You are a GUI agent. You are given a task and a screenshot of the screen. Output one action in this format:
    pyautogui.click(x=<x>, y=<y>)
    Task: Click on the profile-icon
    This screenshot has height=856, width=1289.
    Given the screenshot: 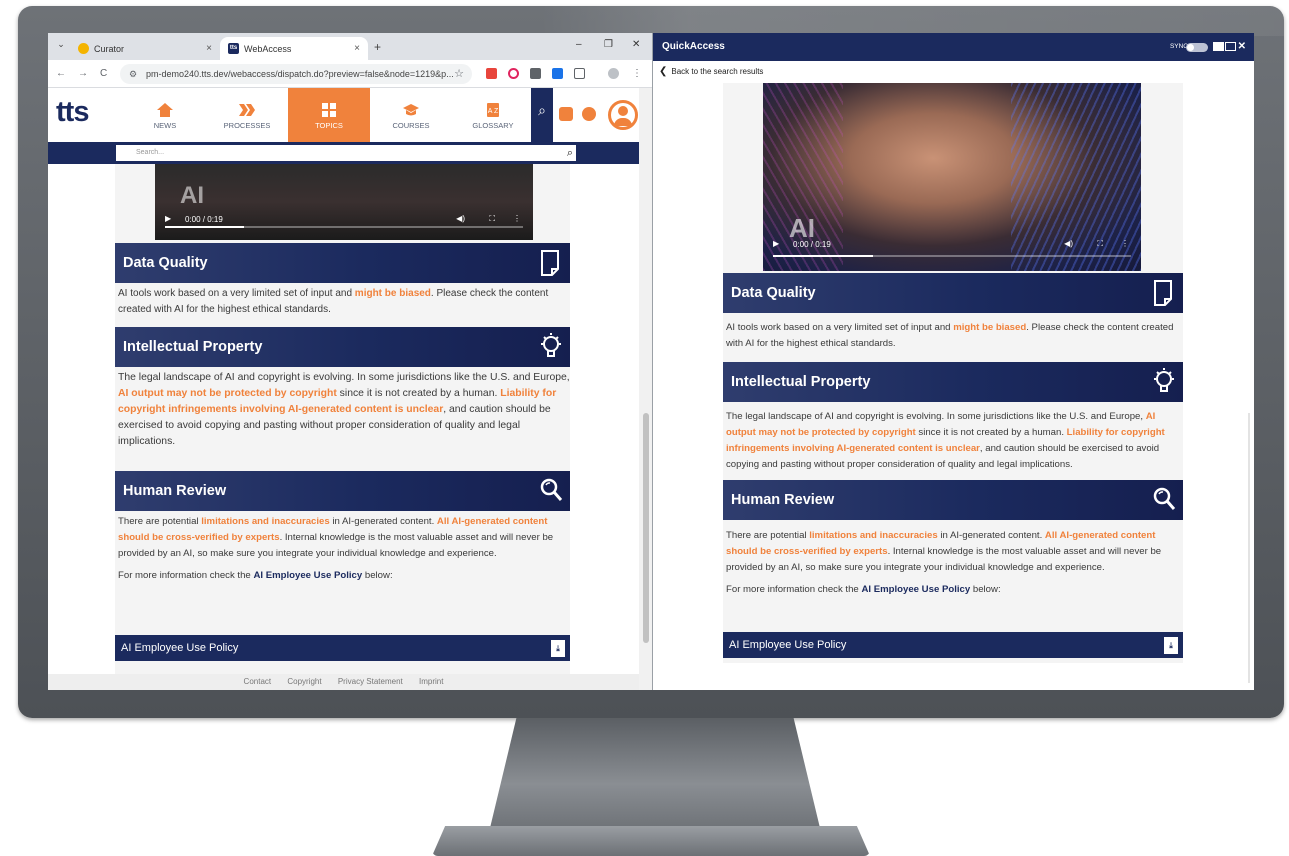 What is the action you would take?
    pyautogui.click(x=613, y=73)
    